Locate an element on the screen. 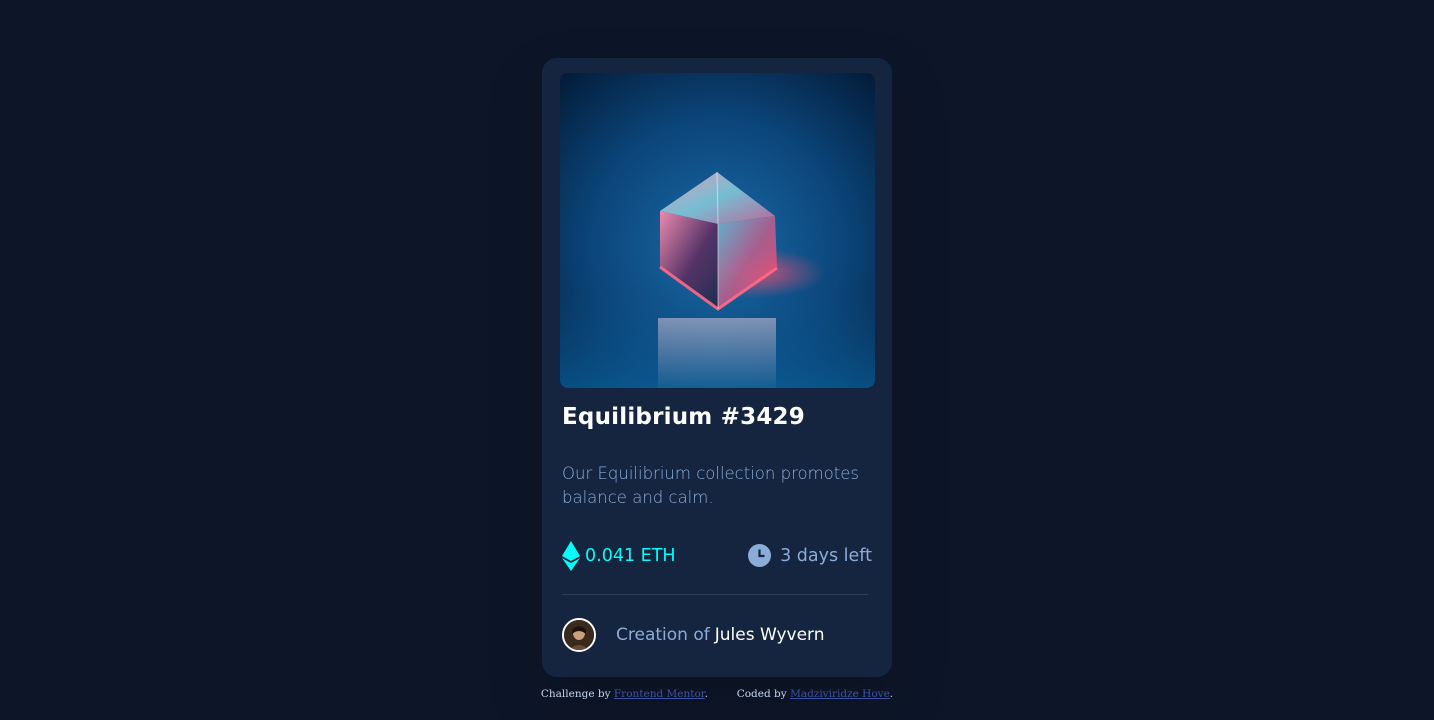 This screenshot has height=720, width=1434. creator-info: Creation of Jules Wyvern is located at coordinates (693, 635).